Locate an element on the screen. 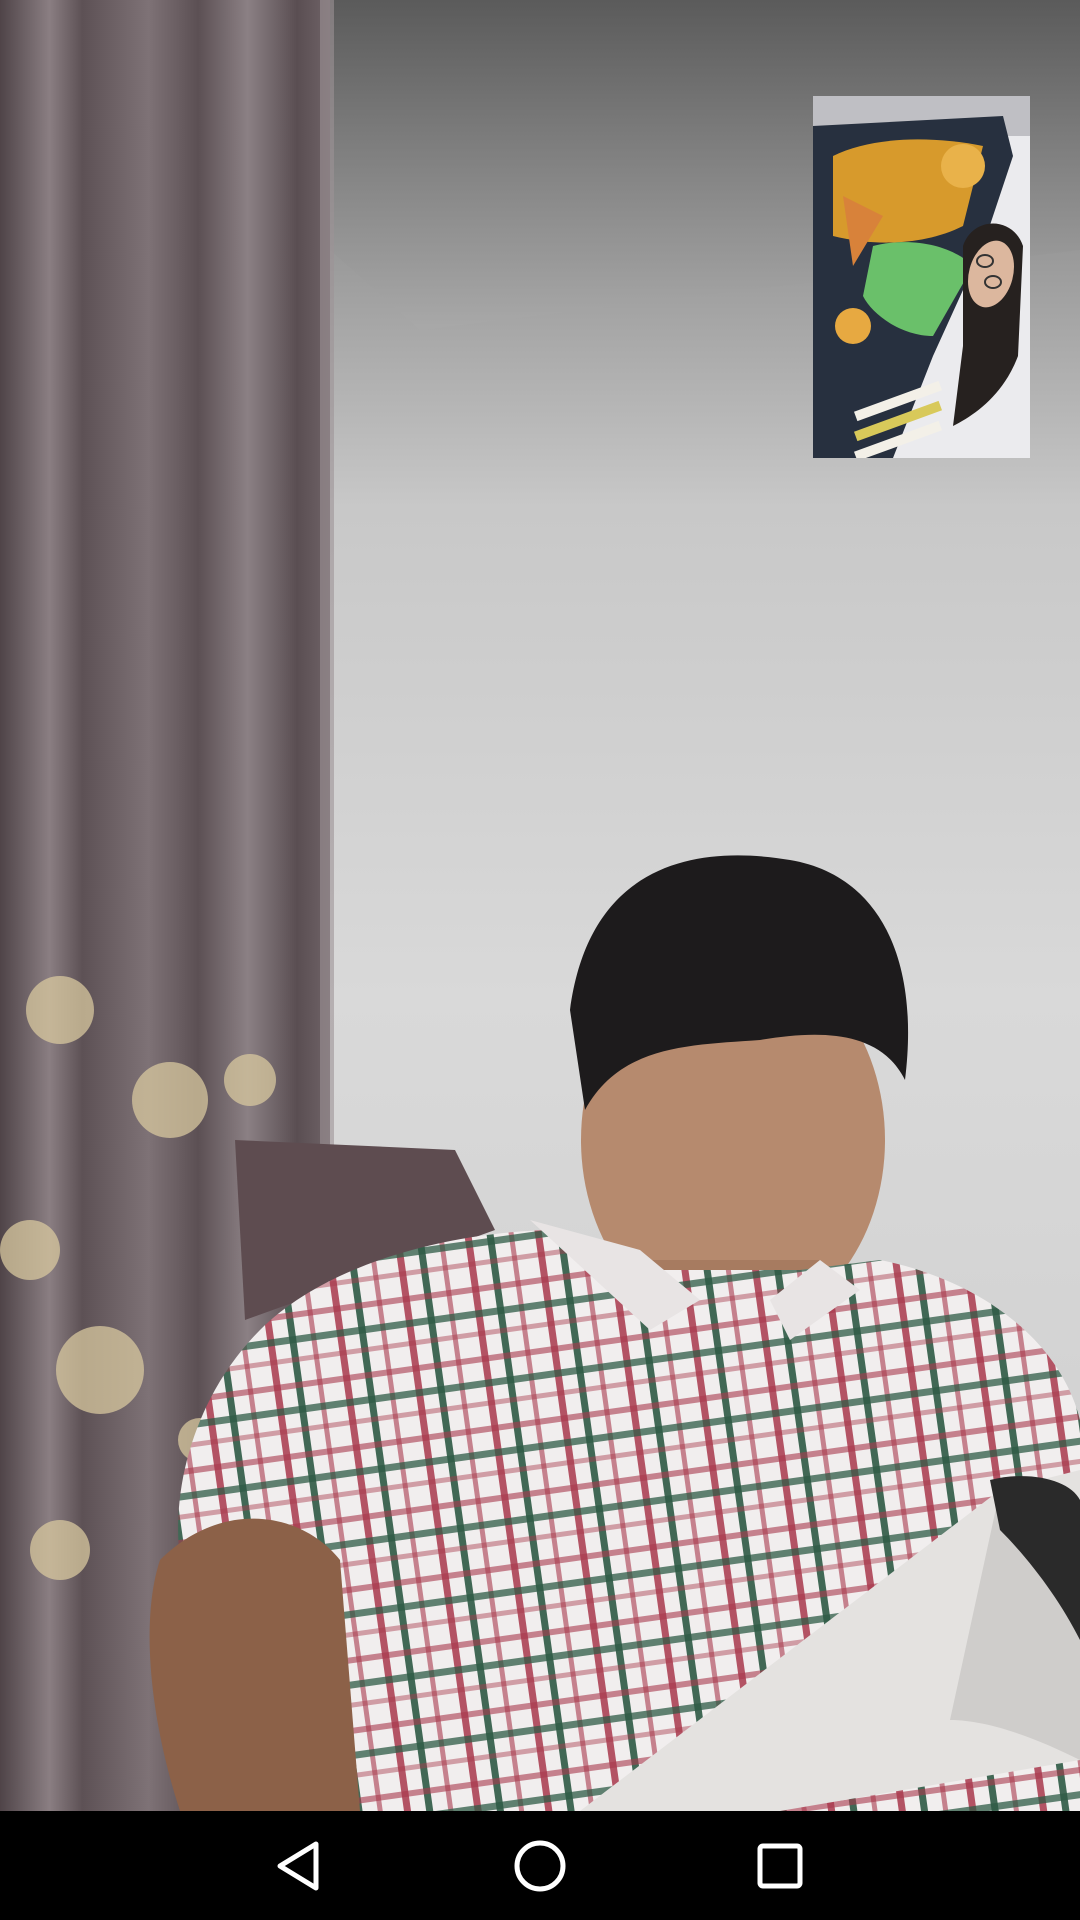 The width and height of the screenshot is (1080, 1920). home-button is located at coordinates (540, 1865).